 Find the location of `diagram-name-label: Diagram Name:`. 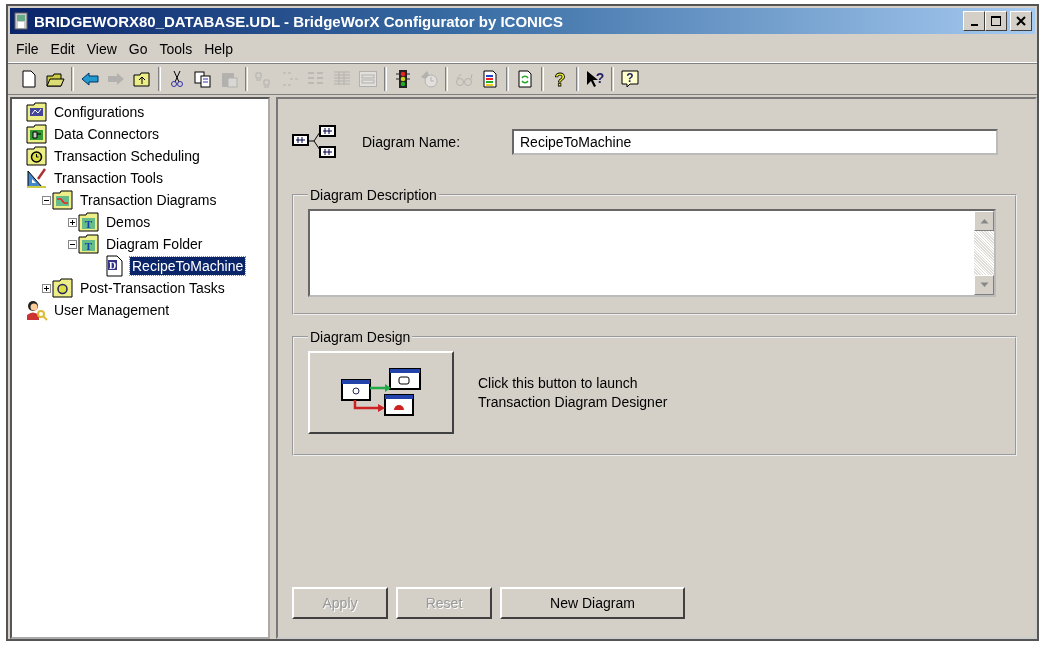

diagram-name-label: Diagram Name: is located at coordinates (412, 142).